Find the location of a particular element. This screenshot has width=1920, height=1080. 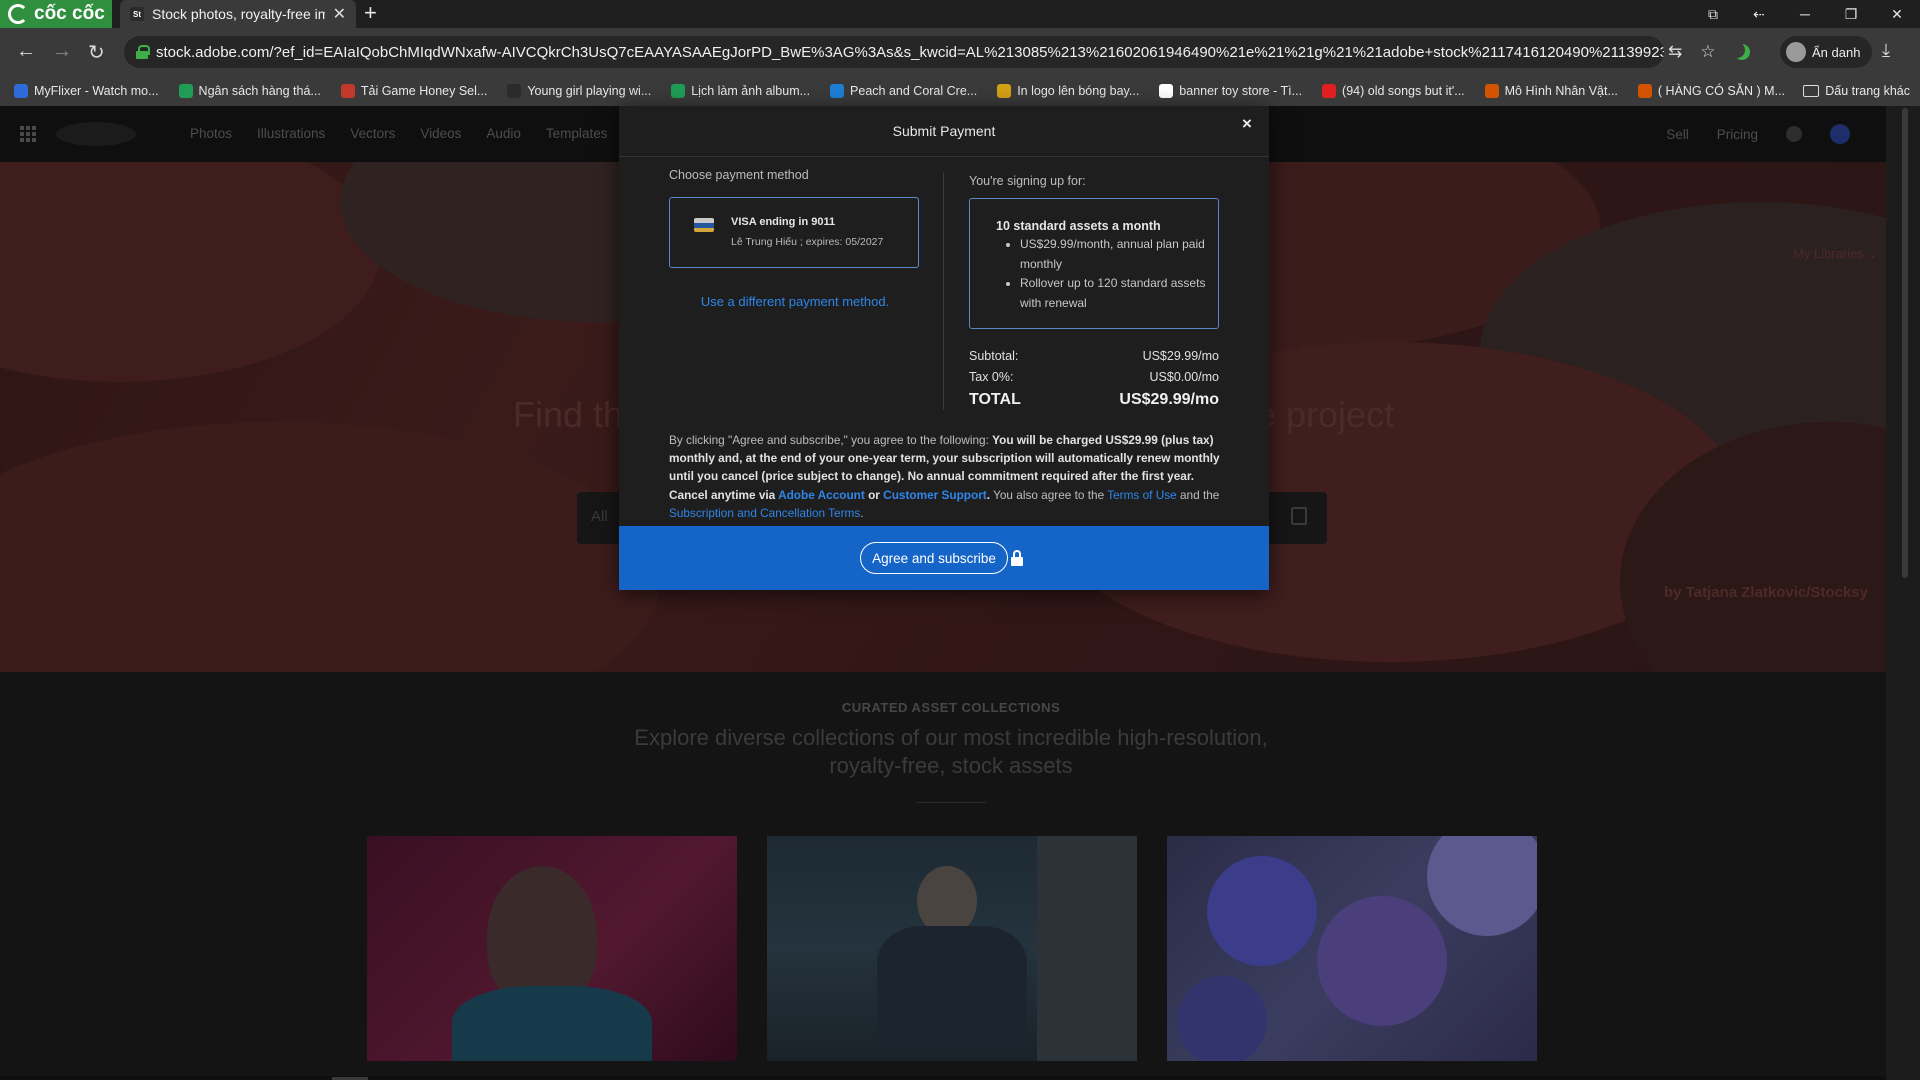

subtotal-row: Subtotal: US$29.99/mo is located at coordinates (1094, 356).